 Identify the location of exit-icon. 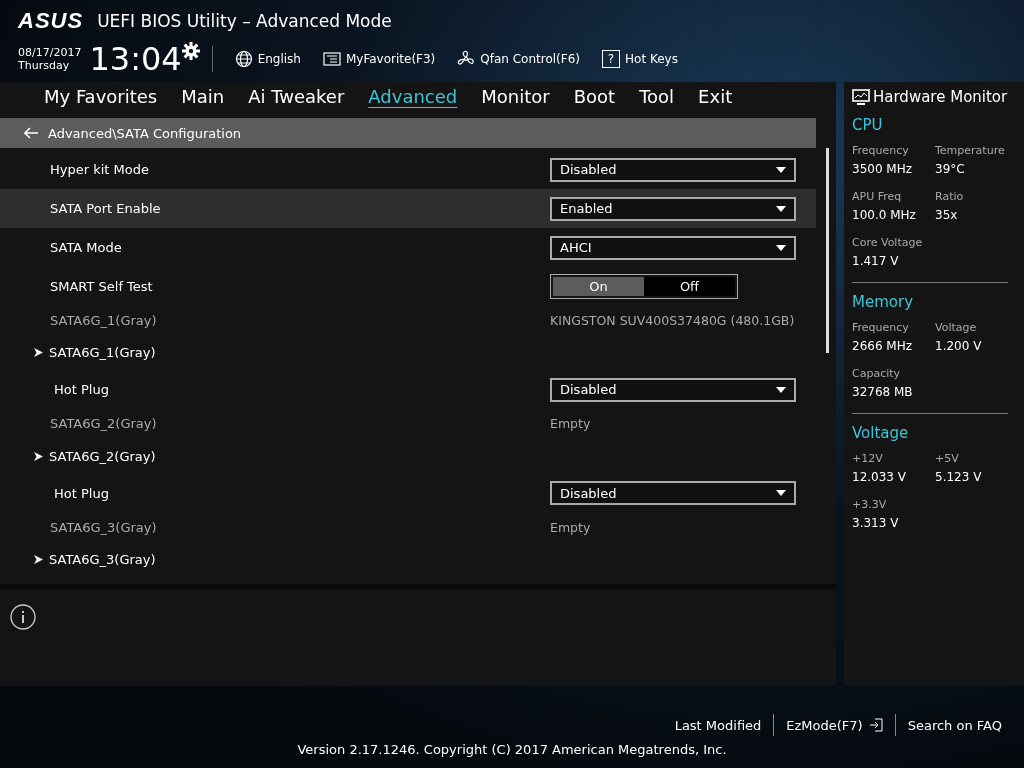
(875, 725).